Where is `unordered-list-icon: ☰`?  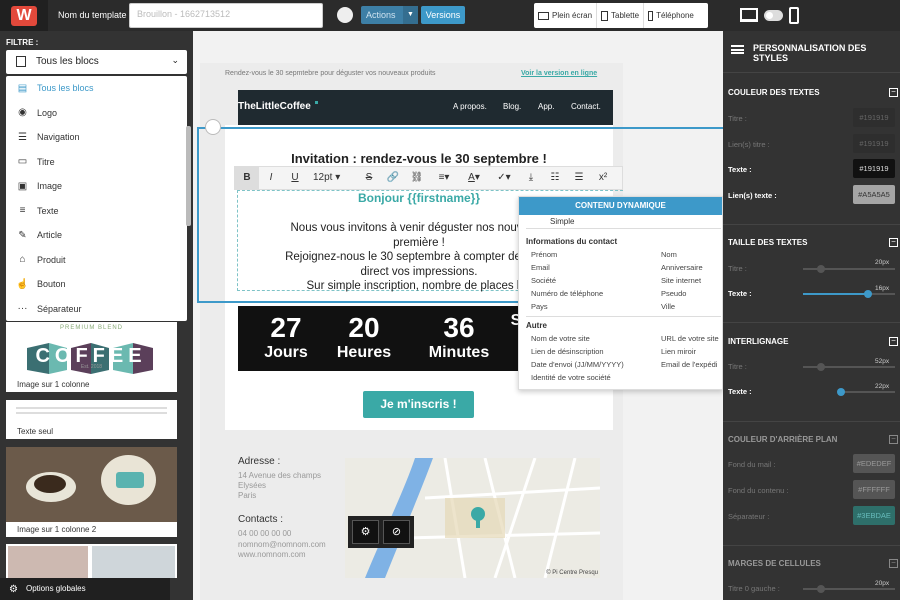 unordered-list-icon: ☰ is located at coordinates (579, 178).